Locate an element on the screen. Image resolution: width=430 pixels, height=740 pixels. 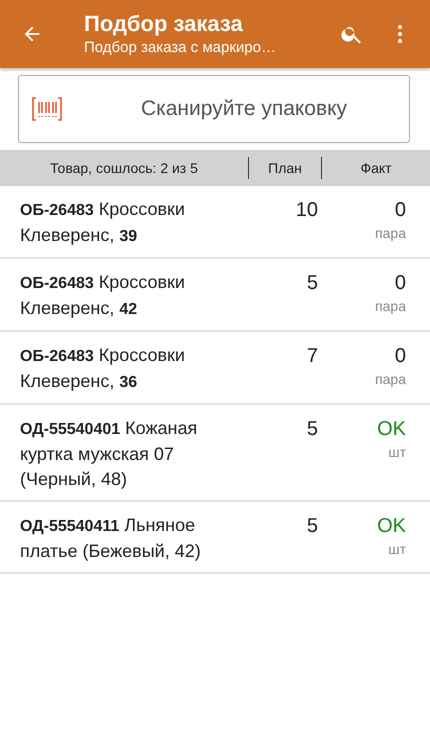
item-name: ОД-55540411 Льняное платье (Бежевый, 42) is located at coordinates (111, 538).